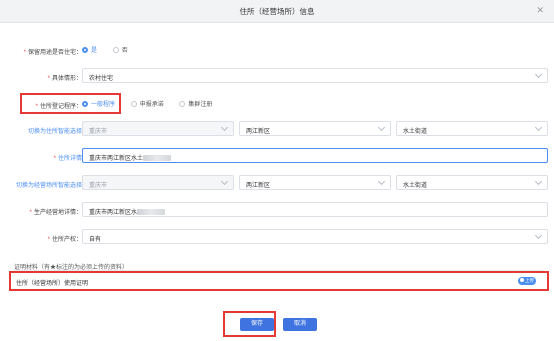 This screenshot has width=554, height=341. What do you see at coordinates (472, 128) in the screenshot?
I see `smart-addr-street-select: 水土街道` at bounding box center [472, 128].